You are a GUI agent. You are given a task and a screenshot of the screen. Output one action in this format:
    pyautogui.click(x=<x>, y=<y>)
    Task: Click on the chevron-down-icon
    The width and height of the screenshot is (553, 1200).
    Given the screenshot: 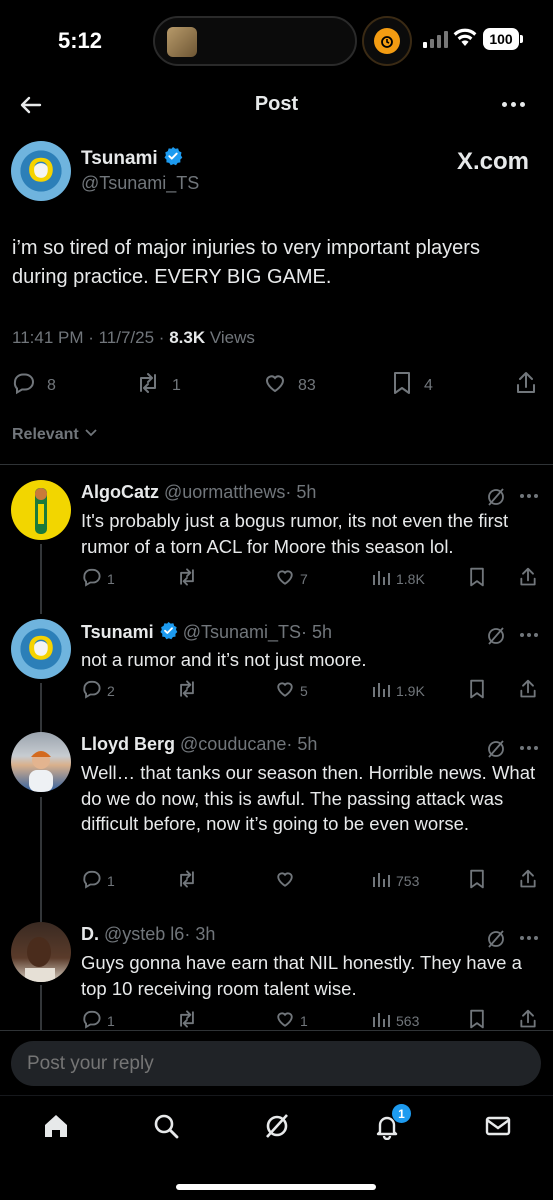 What is the action you would take?
    pyautogui.click(x=91, y=434)
    